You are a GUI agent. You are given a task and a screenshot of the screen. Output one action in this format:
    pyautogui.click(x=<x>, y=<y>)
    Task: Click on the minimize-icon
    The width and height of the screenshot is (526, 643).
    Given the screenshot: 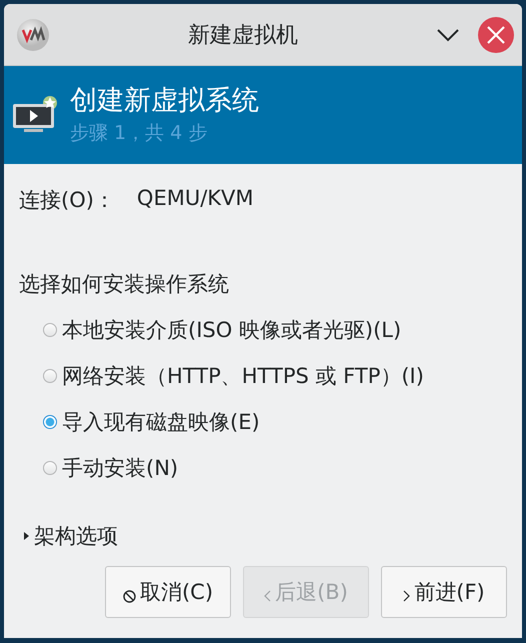 What is the action you would take?
    pyautogui.click(x=448, y=35)
    